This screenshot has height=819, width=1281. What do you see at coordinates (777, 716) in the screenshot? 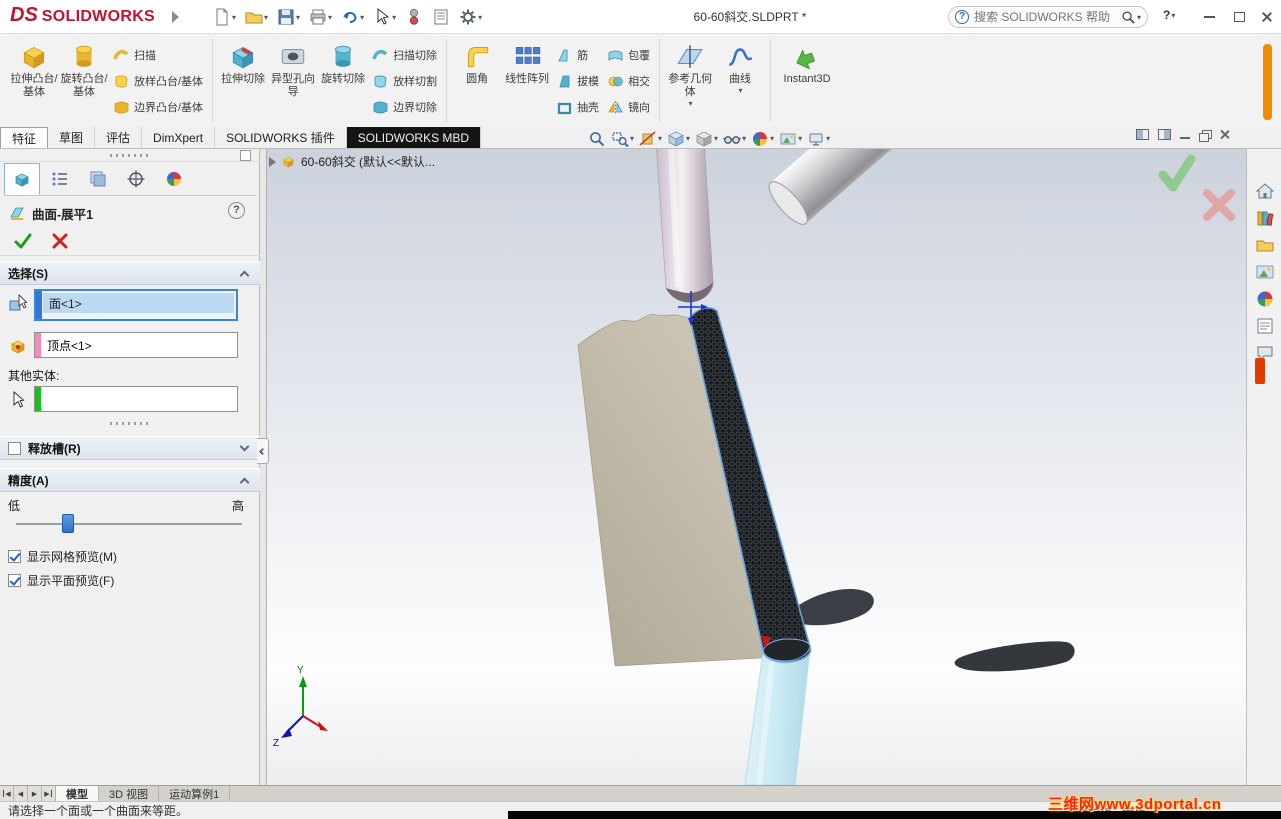
I see `transparent-cylinder` at bounding box center [777, 716].